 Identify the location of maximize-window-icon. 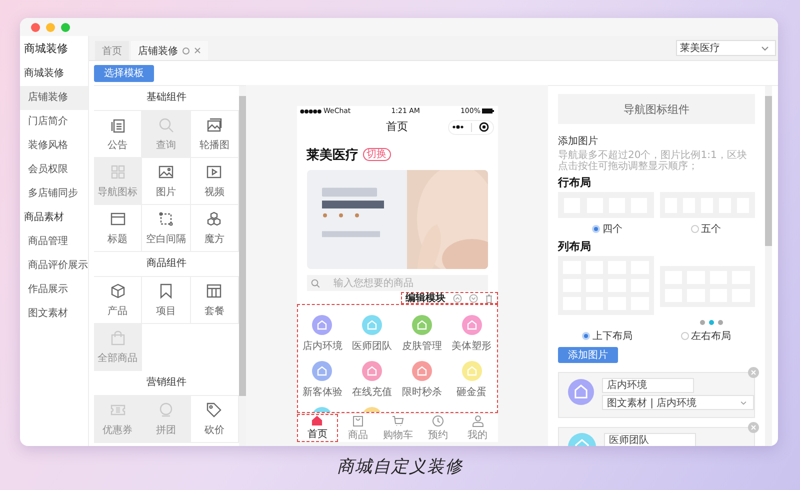
(65, 27).